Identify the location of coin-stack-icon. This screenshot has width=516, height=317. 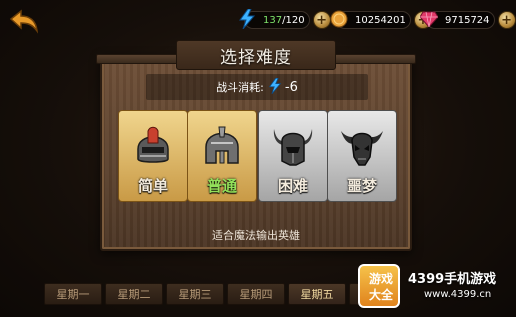
(339, 20).